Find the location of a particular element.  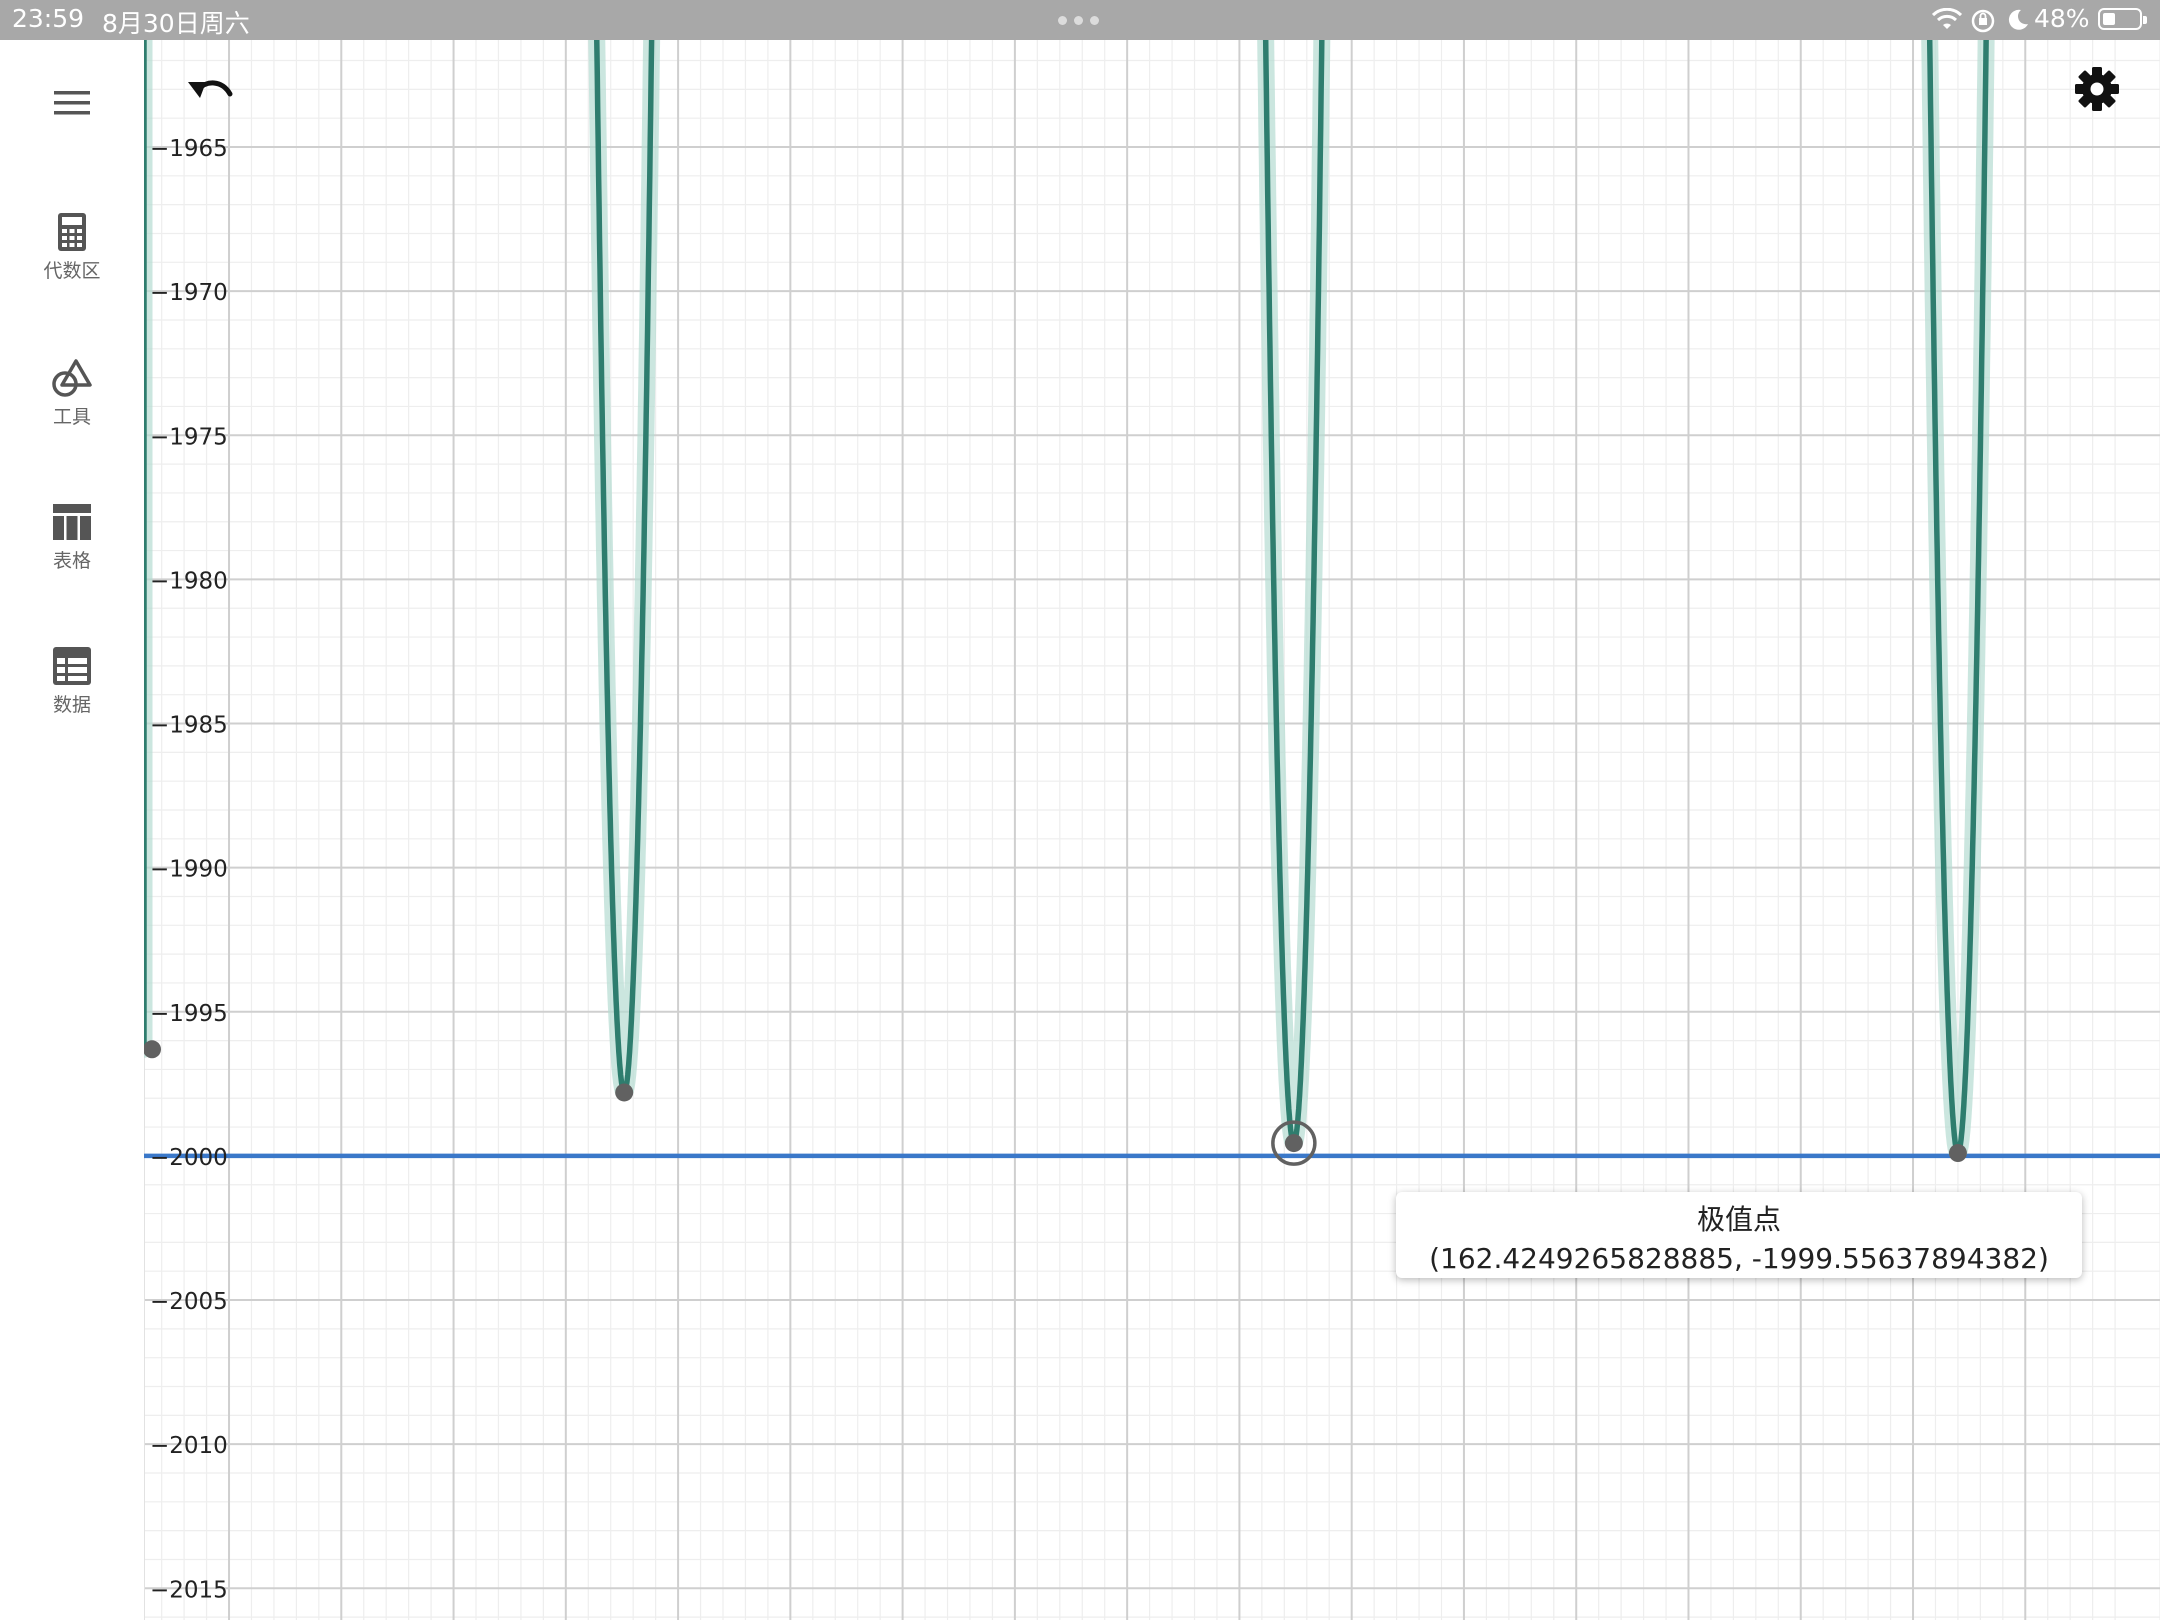

y-tick-label: −1970 is located at coordinates (189, 293).